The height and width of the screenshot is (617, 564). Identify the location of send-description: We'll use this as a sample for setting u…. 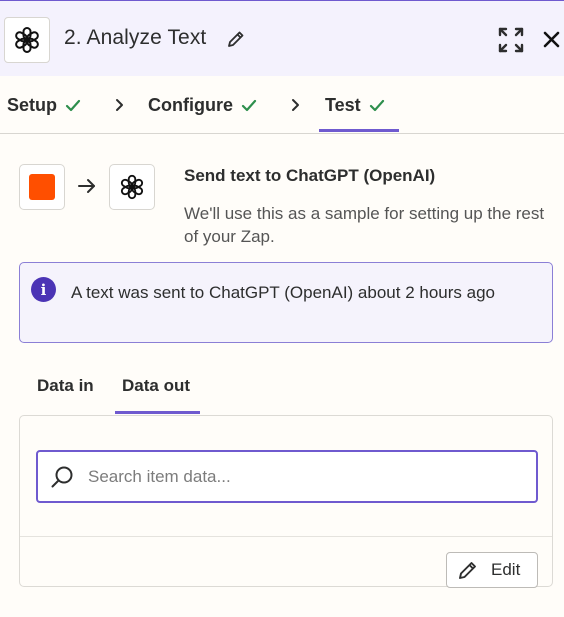
(364, 225).